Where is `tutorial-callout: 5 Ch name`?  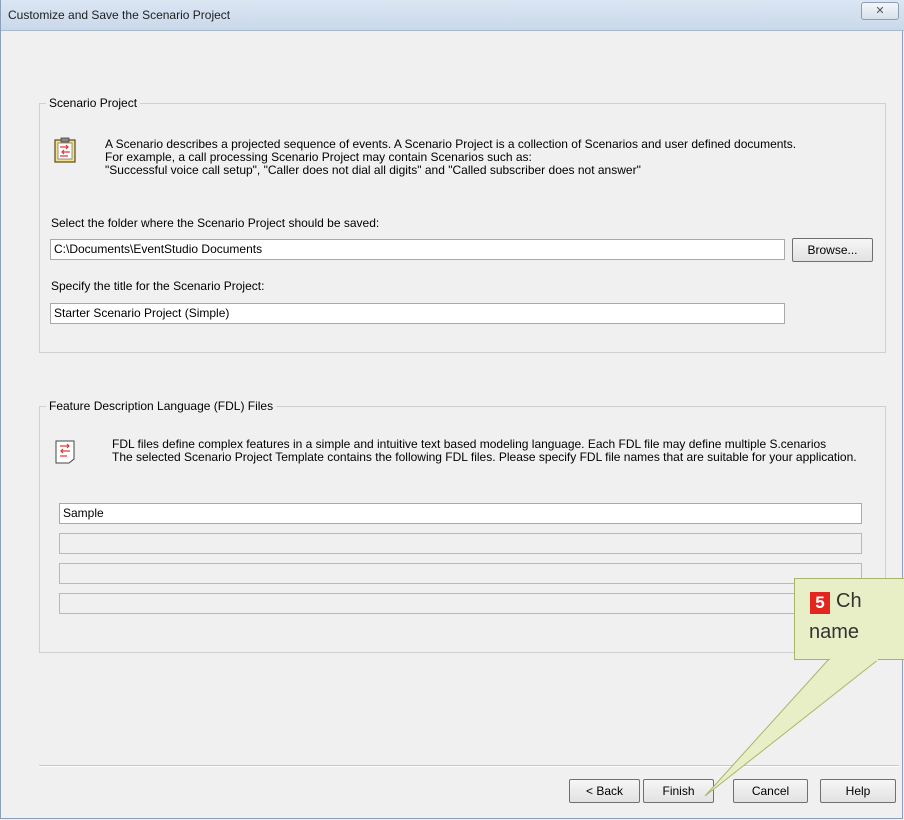
tutorial-callout: 5 Ch name is located at coordinates (849, 619).